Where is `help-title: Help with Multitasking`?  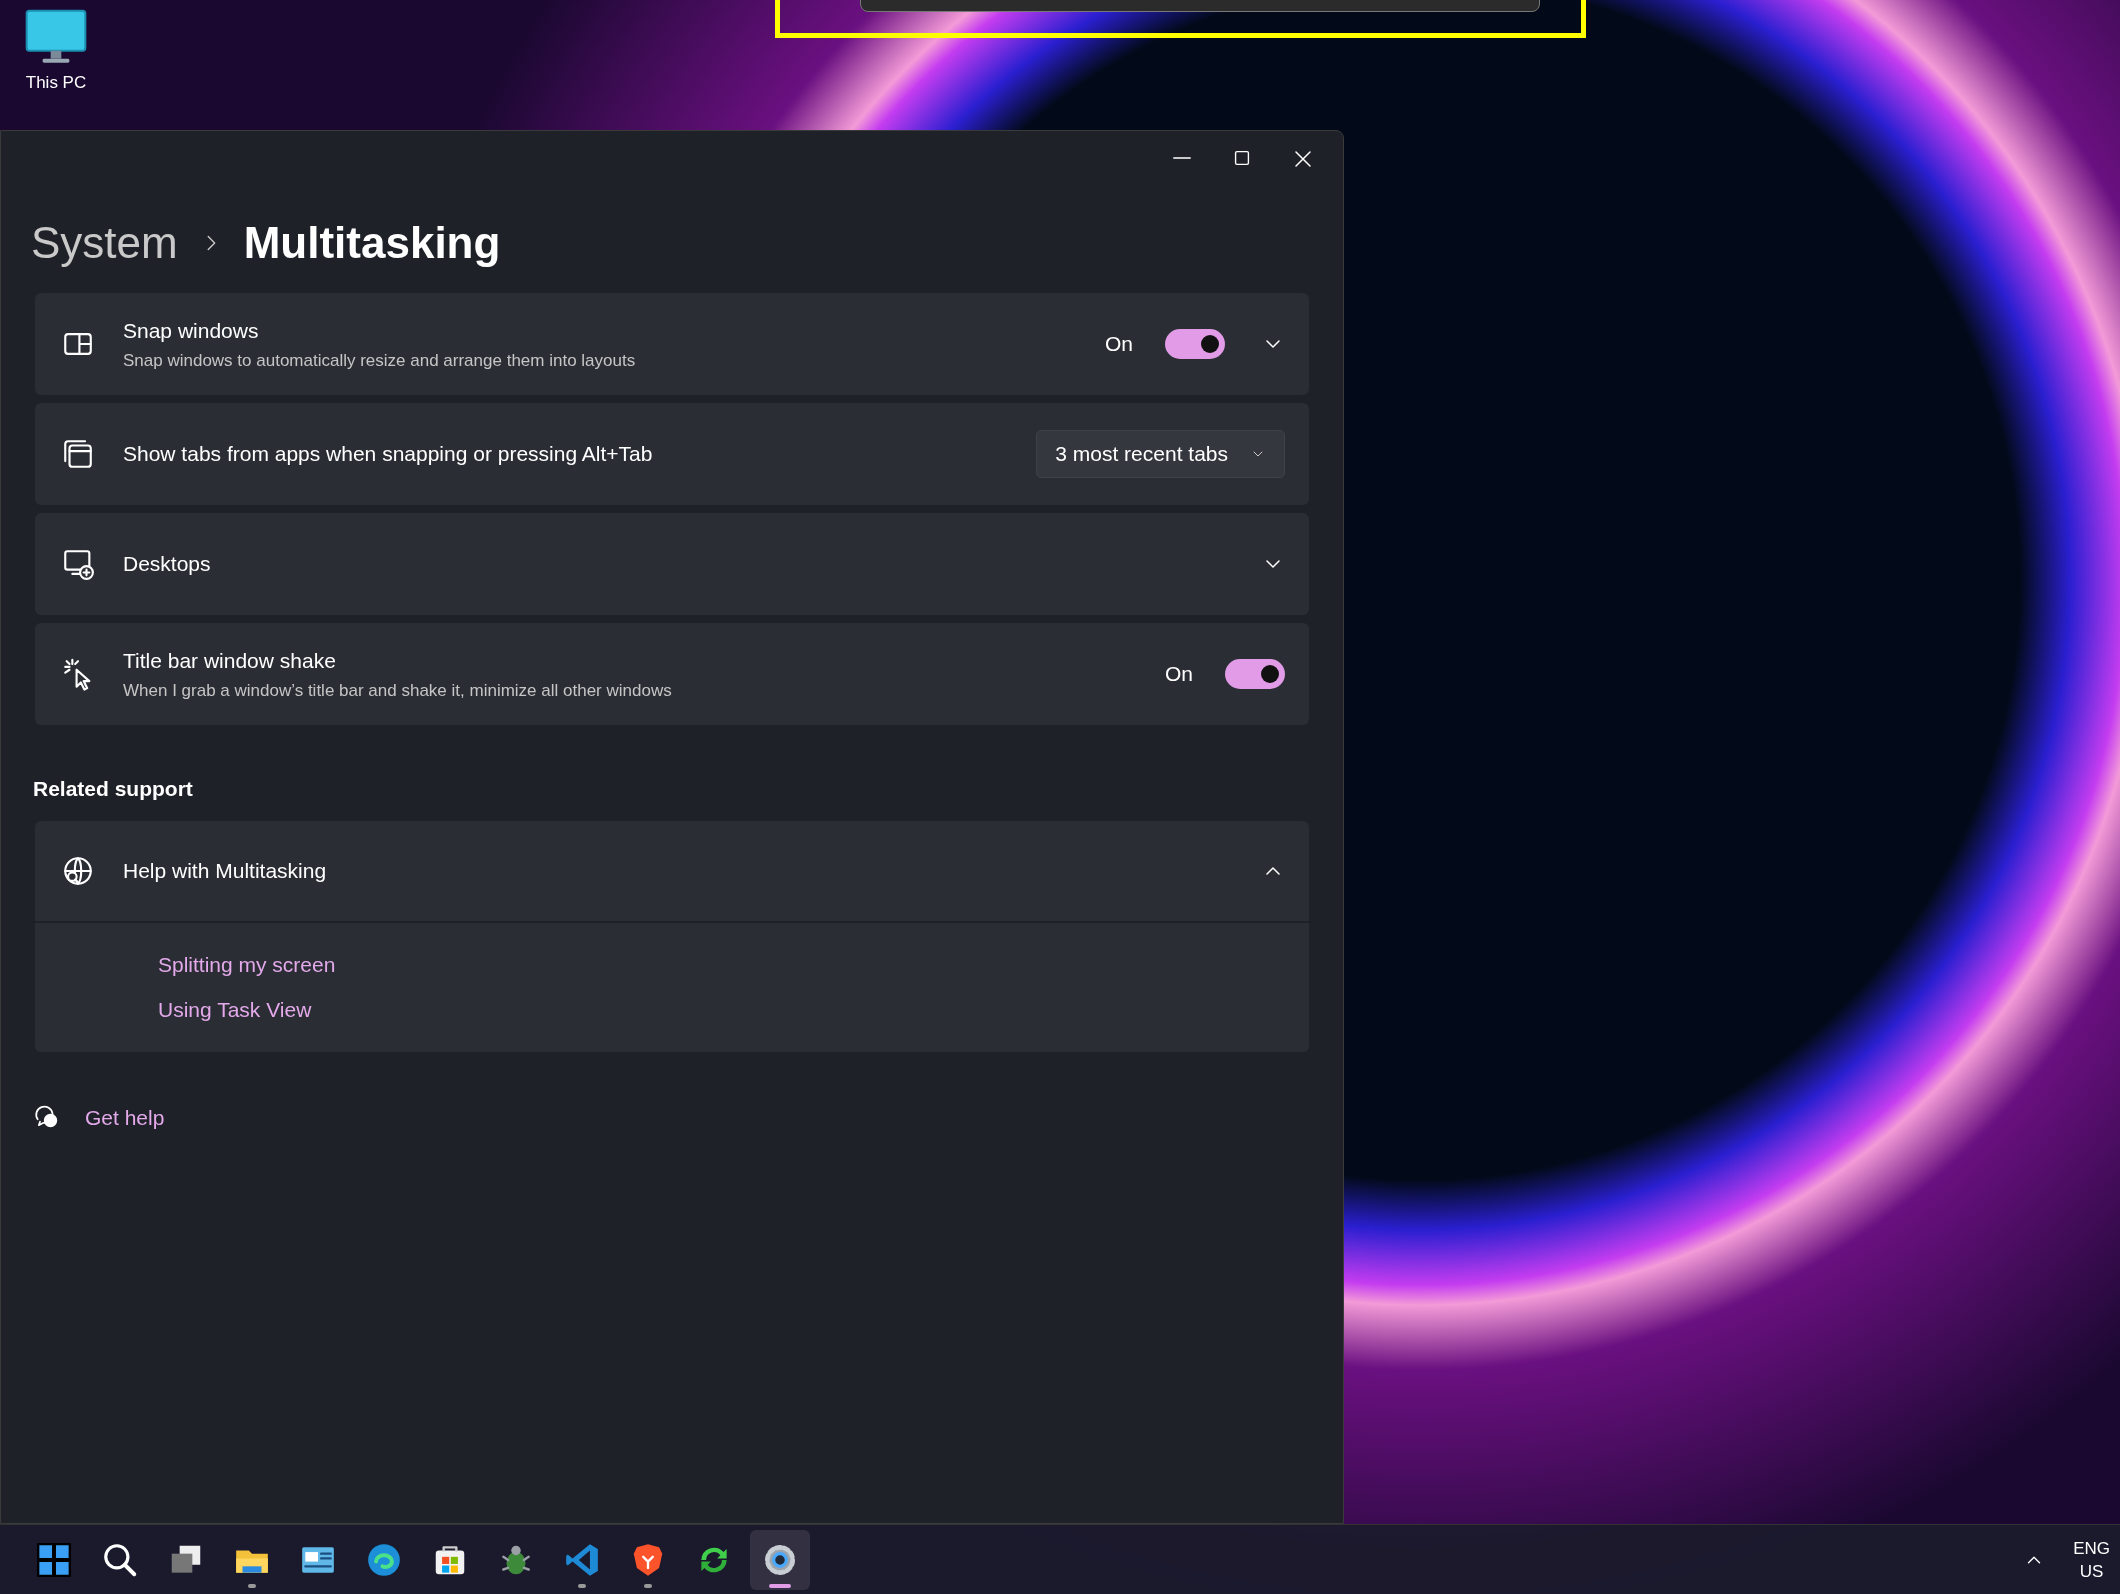 help-title: Help with Multitasking is located at coordinates (225, 870).